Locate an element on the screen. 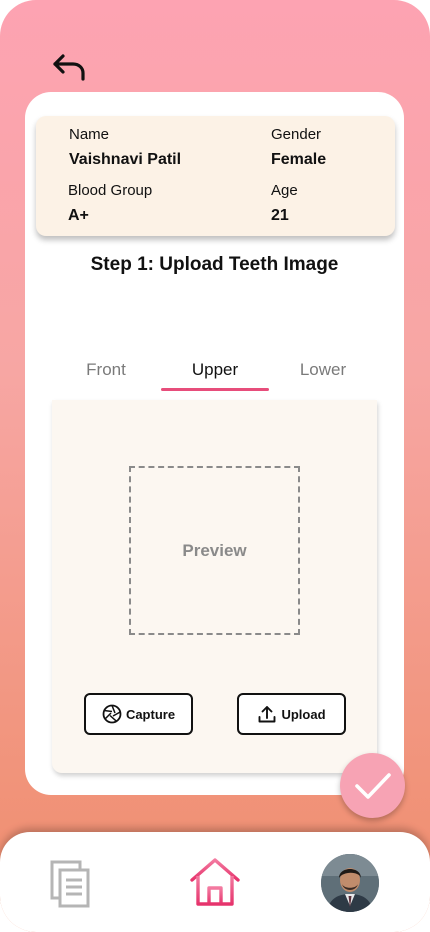  gender-field: Gender Female is located at coordinates (298, 148).